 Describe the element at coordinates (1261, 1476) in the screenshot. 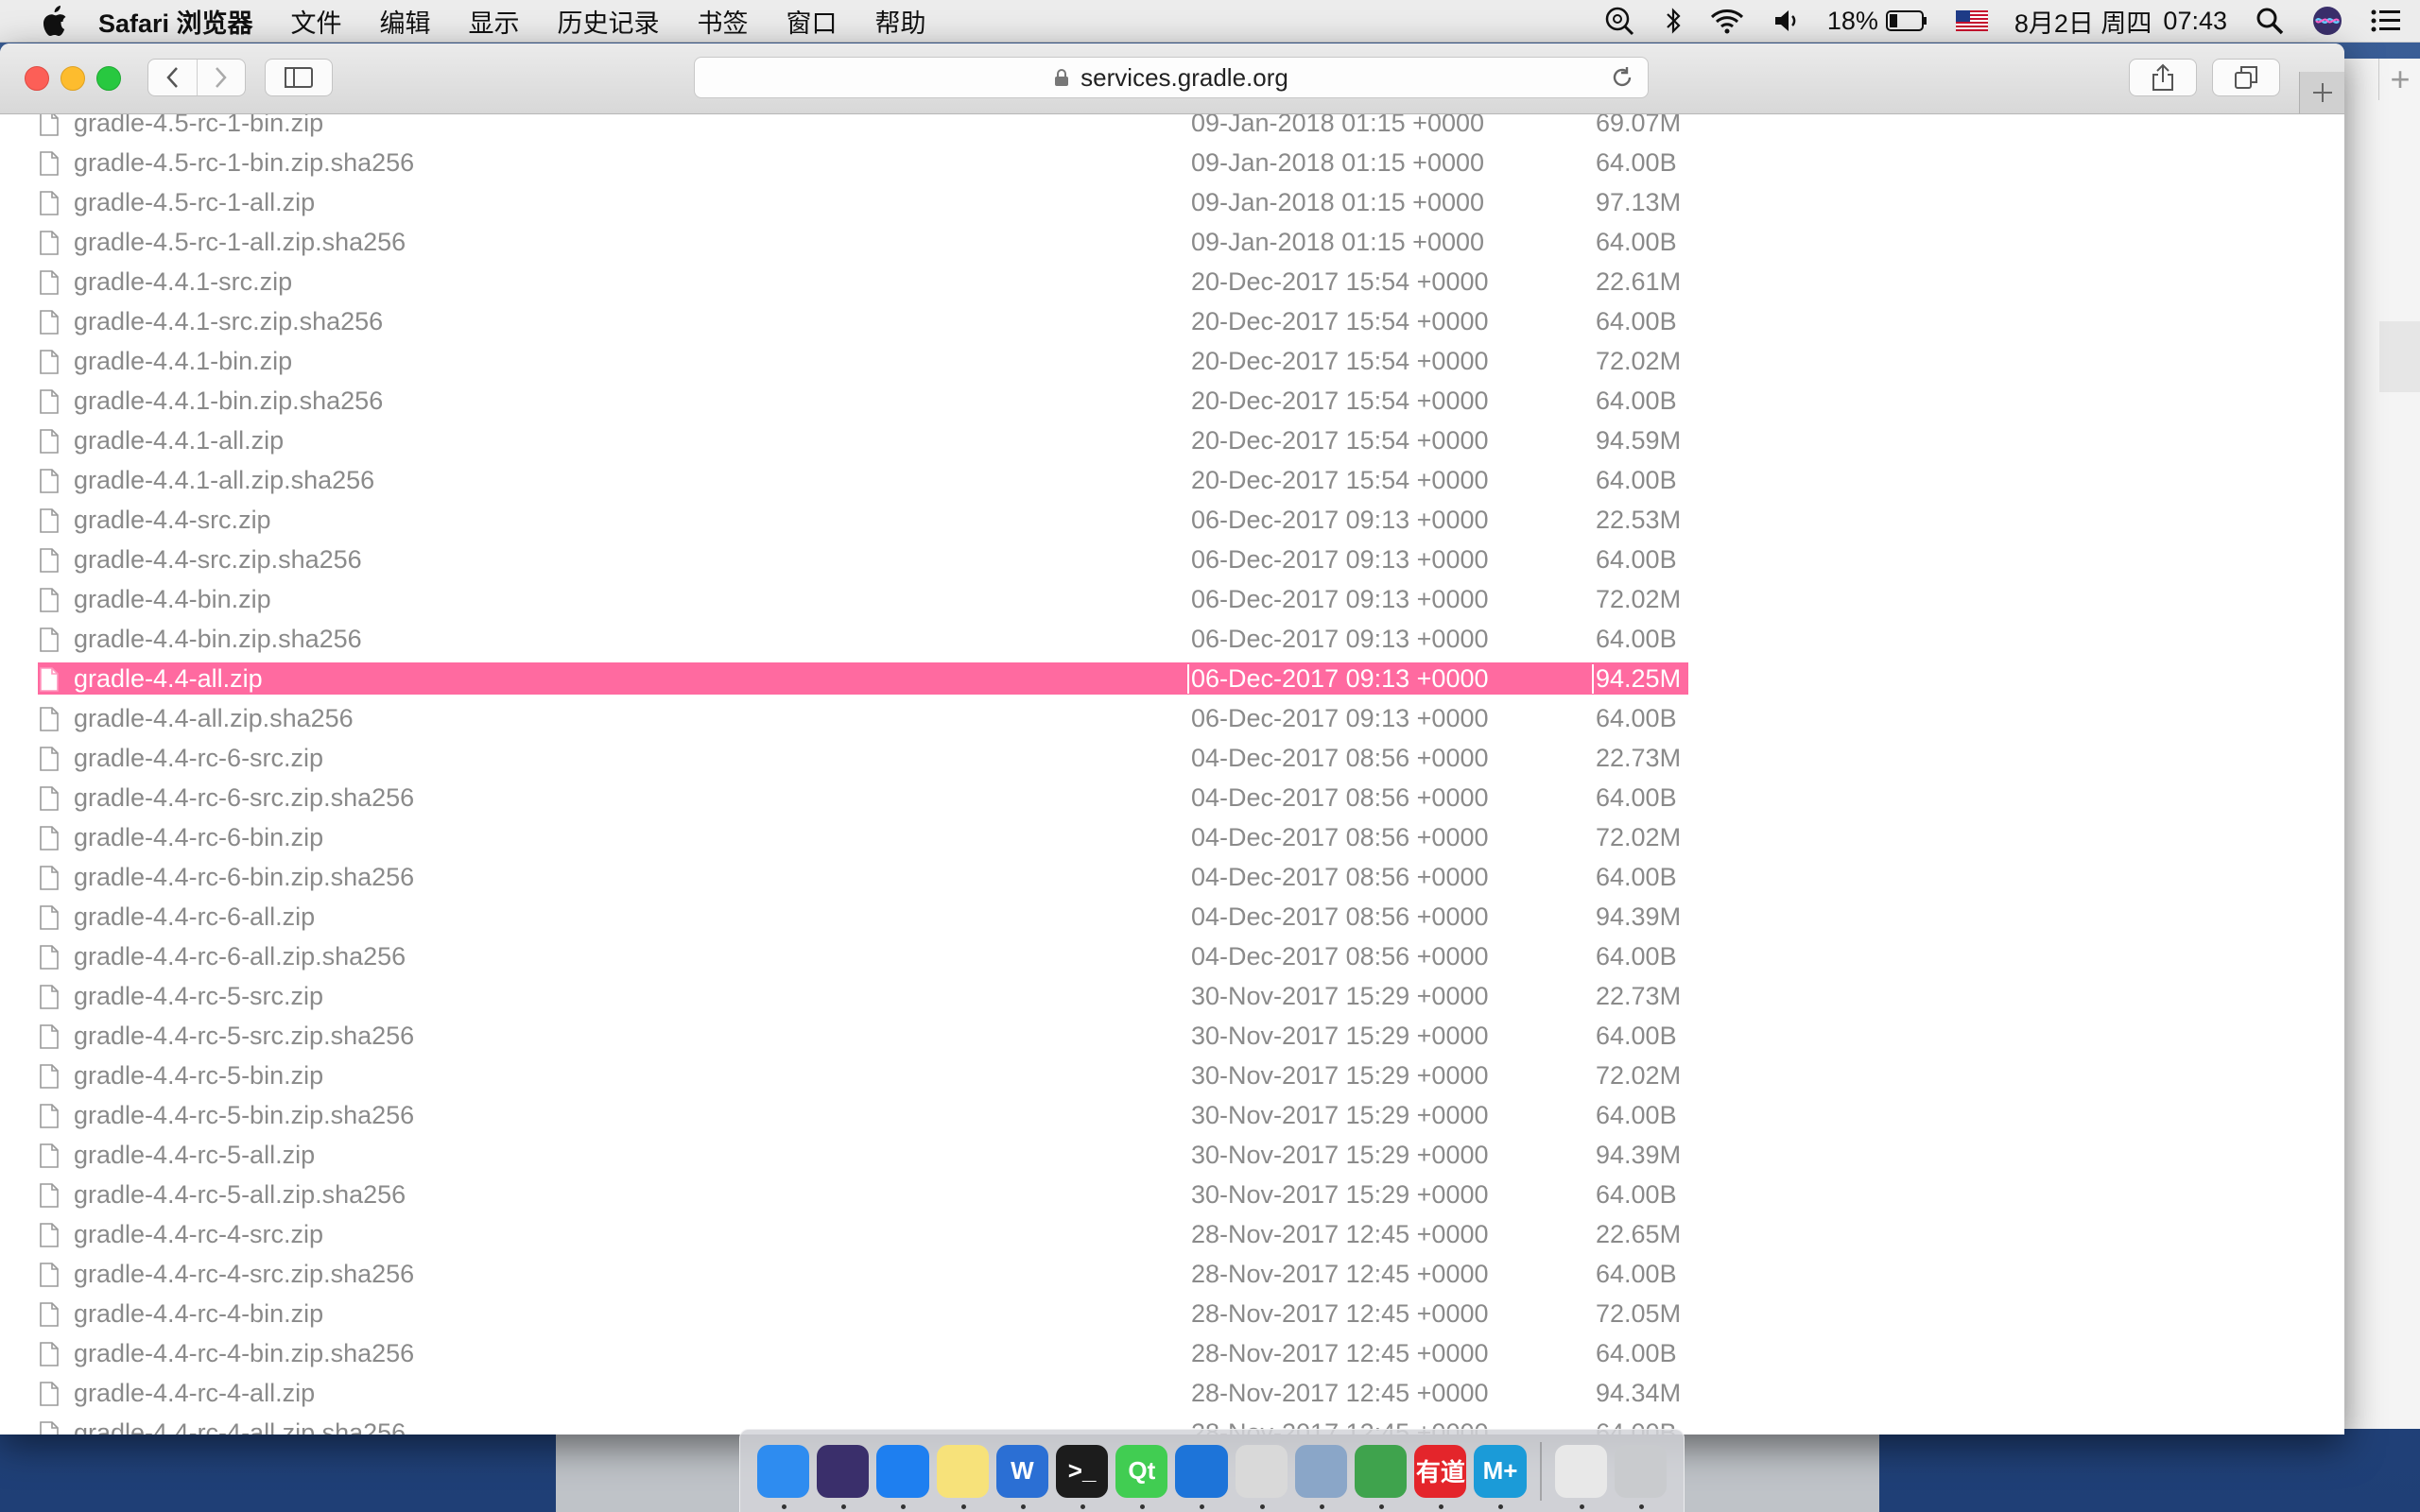

I see `python-icon` at that location.